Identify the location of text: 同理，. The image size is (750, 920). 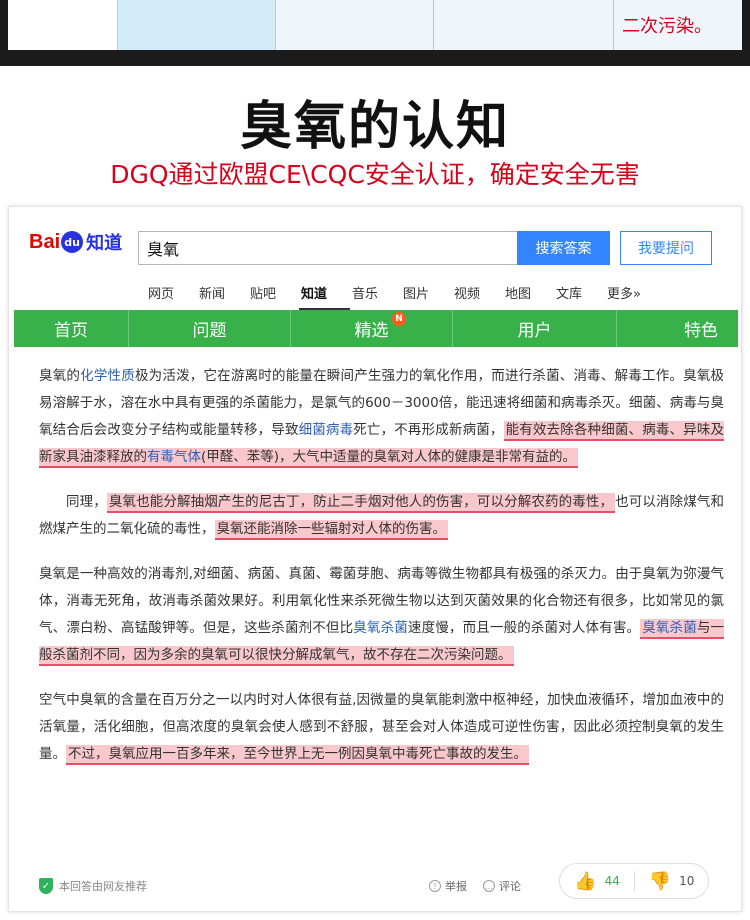
(86, 502).